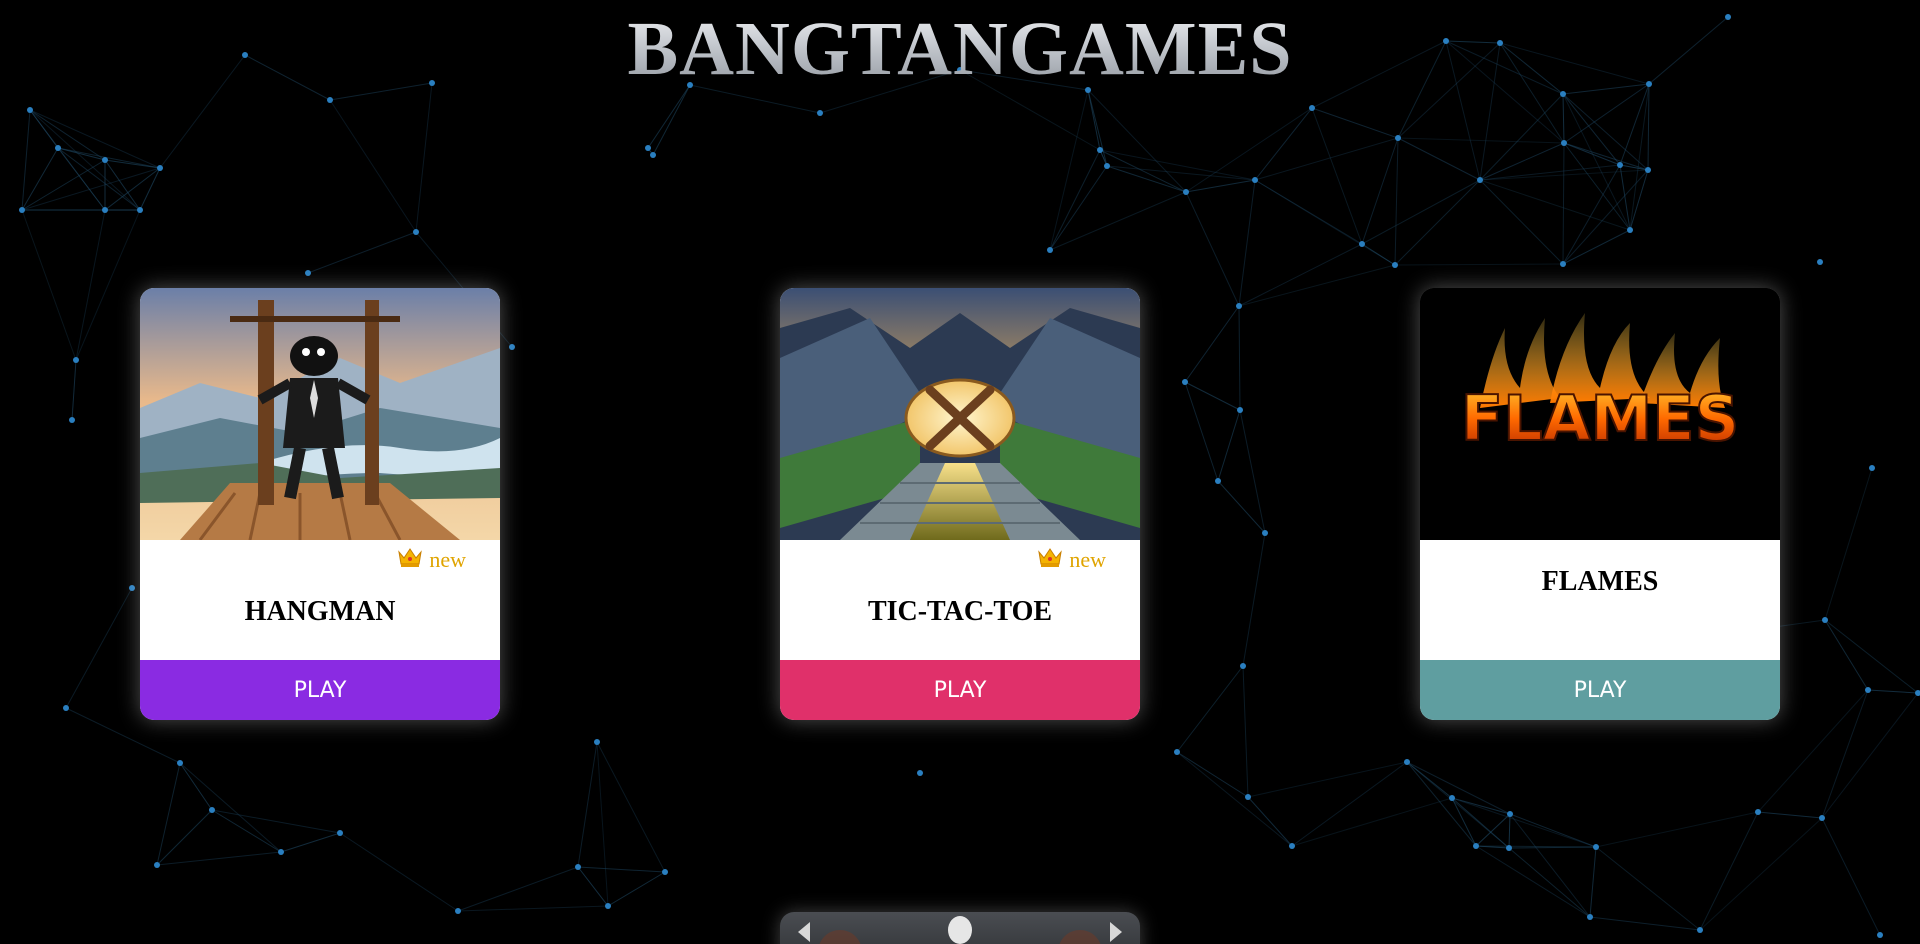 This screenshot has height=944, width=1920. I want to click on game-card-flames: FLAMES FLAMES PLAY, so click(1600, 504).